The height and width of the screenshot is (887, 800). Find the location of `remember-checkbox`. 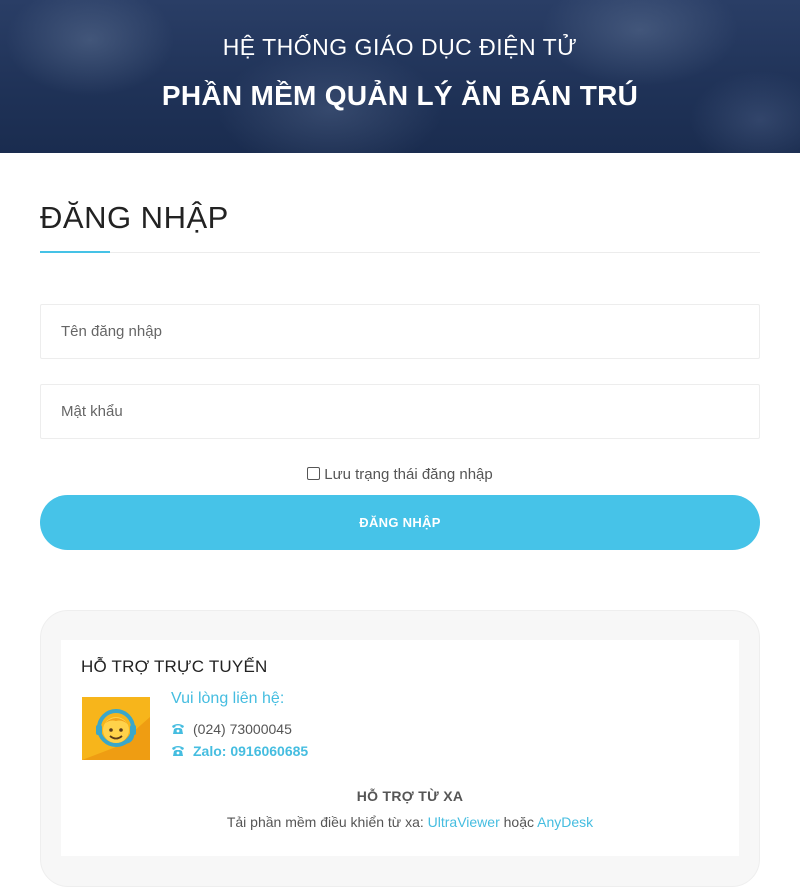

remember-checkbox is located at coordinates (314, 473).